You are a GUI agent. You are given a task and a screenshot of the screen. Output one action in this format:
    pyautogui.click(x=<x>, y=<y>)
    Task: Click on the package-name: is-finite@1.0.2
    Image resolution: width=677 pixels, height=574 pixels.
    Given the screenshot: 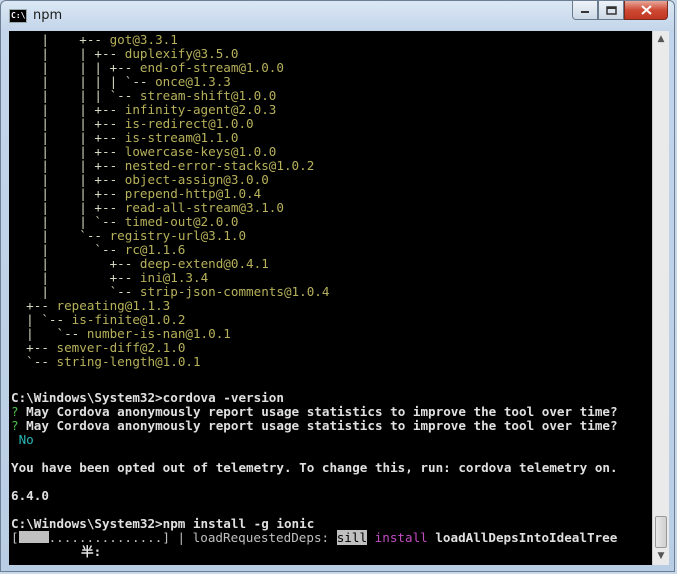 What is the action you would take?
    pyautogui.click(x=128, y=319)
    